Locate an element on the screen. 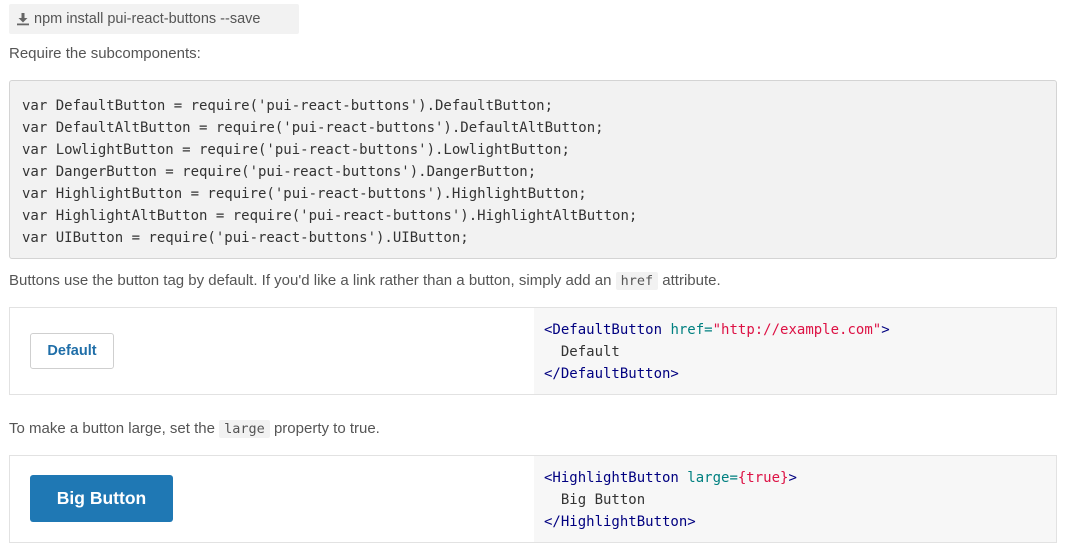  code-close-tag: </HighlightButton> is located at coordinates (620, 522).